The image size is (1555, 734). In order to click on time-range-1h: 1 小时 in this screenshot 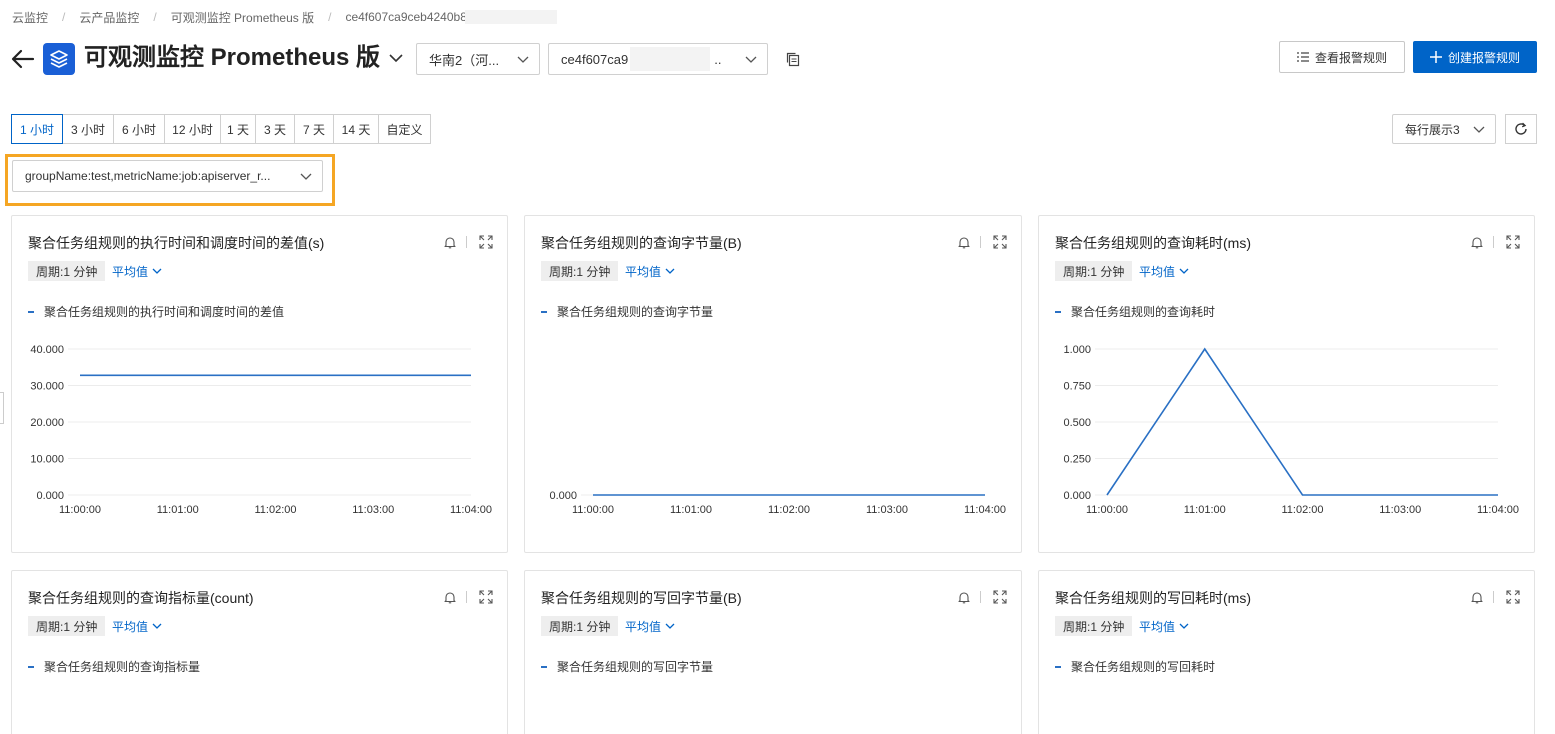, I will do `click(37, 129)`.